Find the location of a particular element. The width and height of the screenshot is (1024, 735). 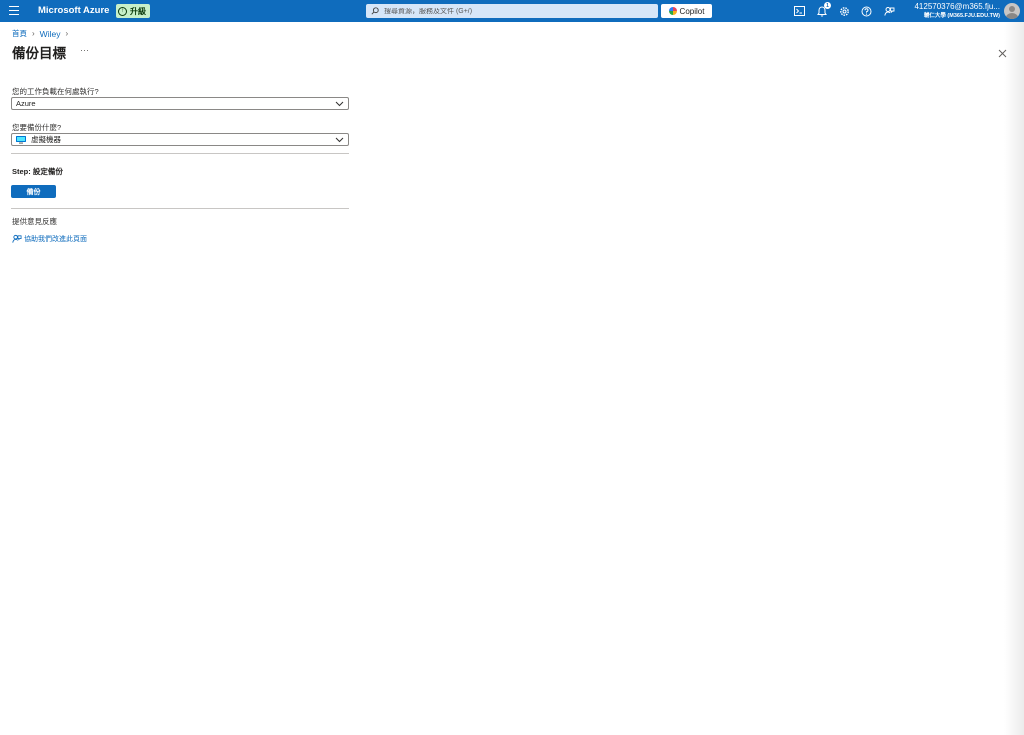

search-input is located at coordinates (514, 11).